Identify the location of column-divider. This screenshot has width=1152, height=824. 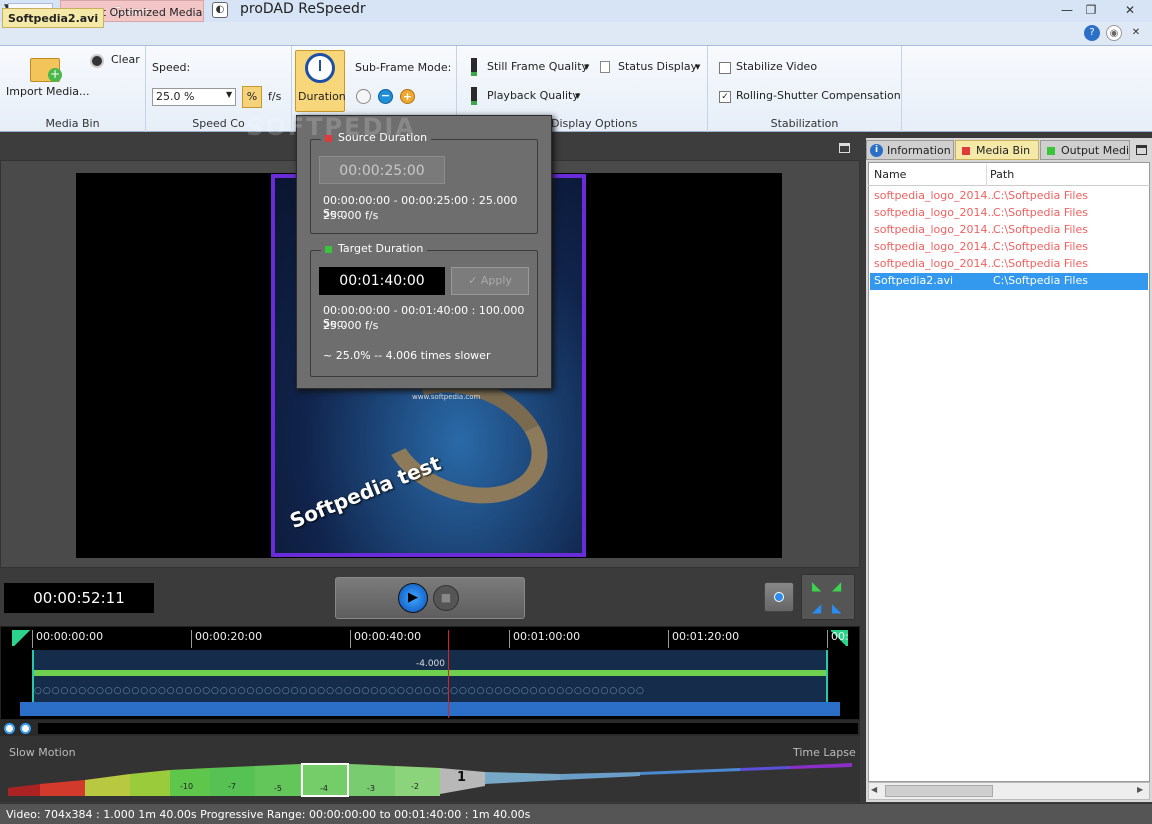
(986, 175).